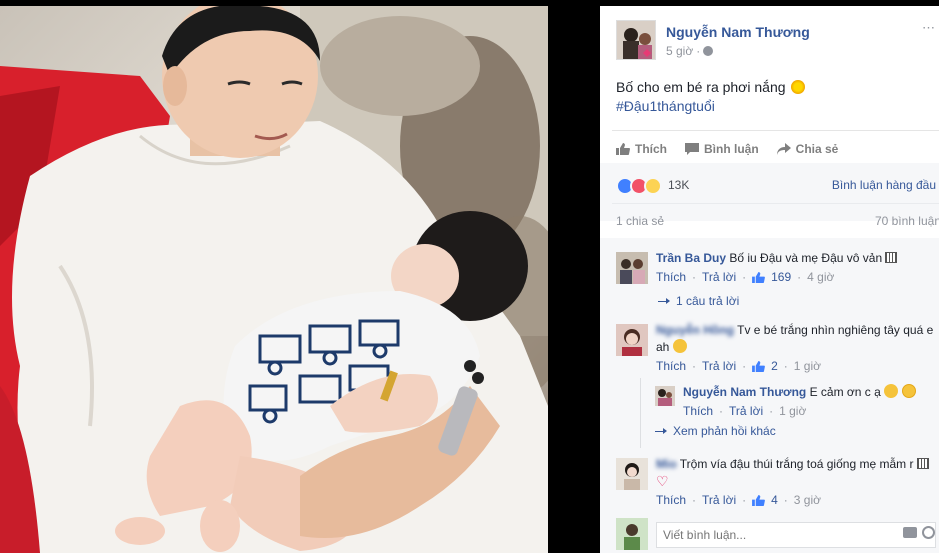 The height and width of the screenshot is (553, 939). What do you see at coordinates (679, 51) in the screenshot?
I see `post-time: 5 giờ` at bounding box center [679, 51].